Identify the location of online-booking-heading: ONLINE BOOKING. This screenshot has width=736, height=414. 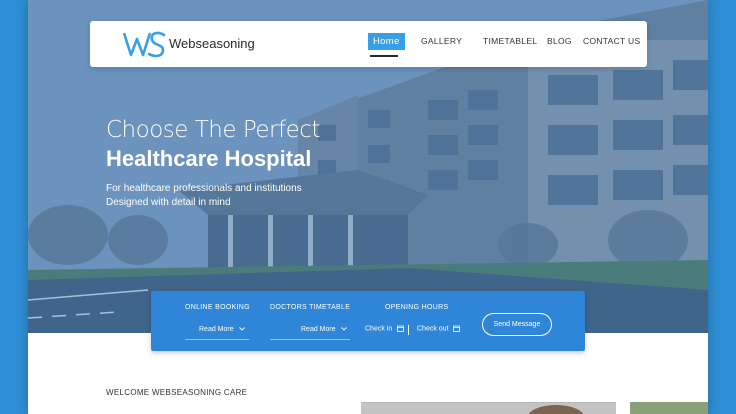
(217, 307).